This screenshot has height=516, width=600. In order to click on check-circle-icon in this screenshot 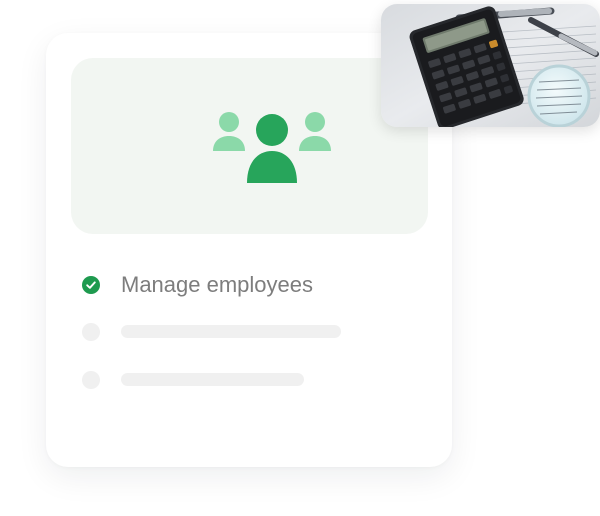, I will do `click(91, 285)`.